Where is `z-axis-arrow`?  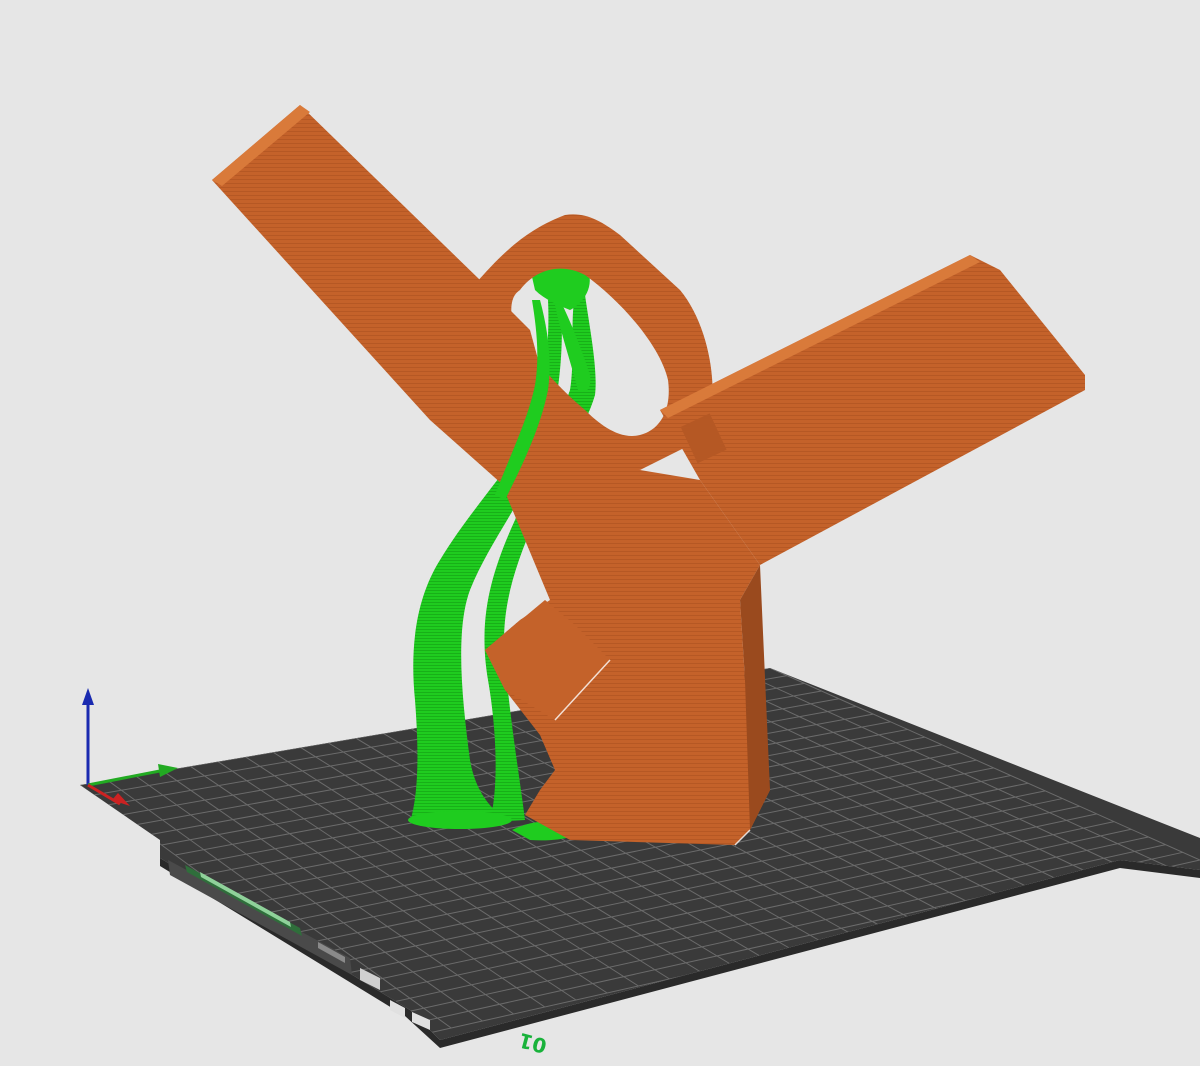 z-axis-arrow is located at coordinates (88, 696).